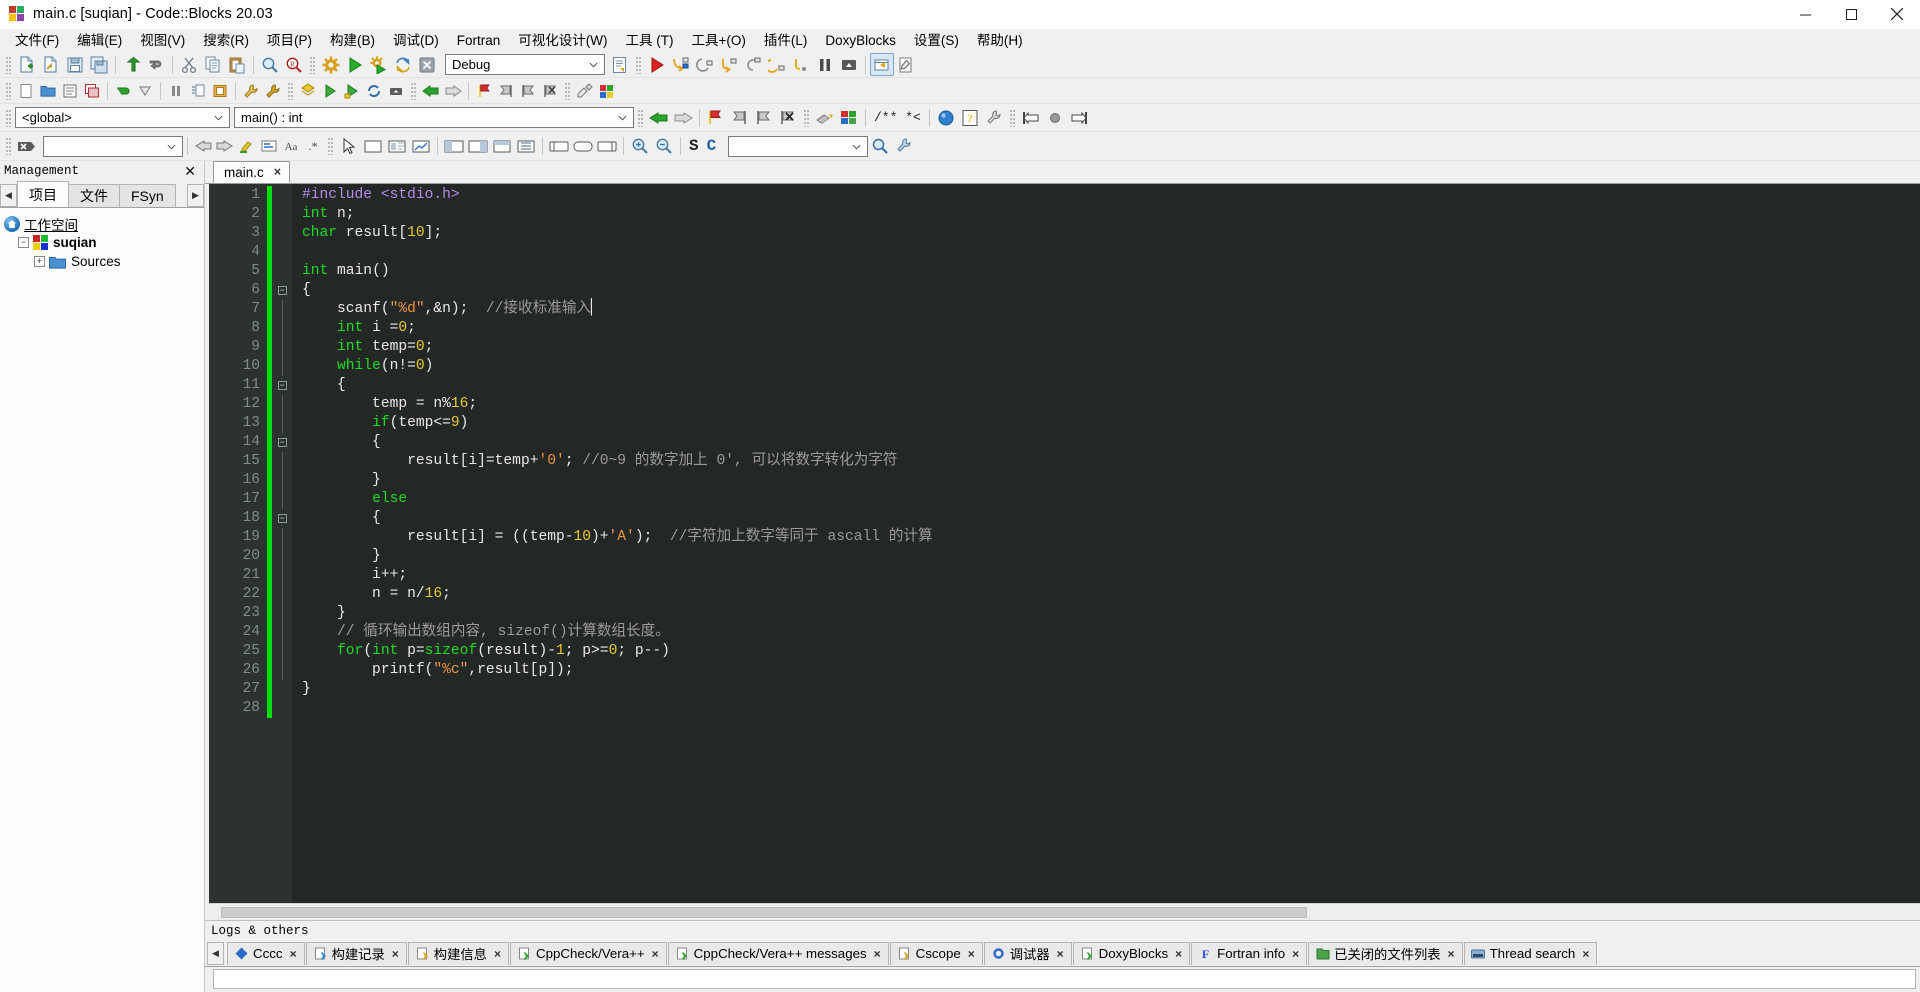 This screenshot has width=1920, height=992. I want to click on fold-collapse-icon: −, so click(282, 518).